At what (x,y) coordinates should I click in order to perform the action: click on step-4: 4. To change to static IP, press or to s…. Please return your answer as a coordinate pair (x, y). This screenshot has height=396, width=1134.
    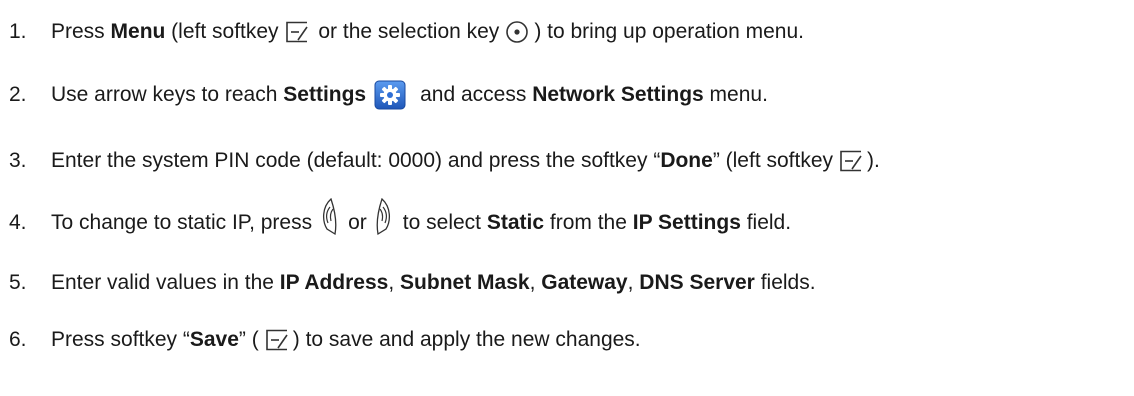
    Looking at the image, I should click on (400, 220).